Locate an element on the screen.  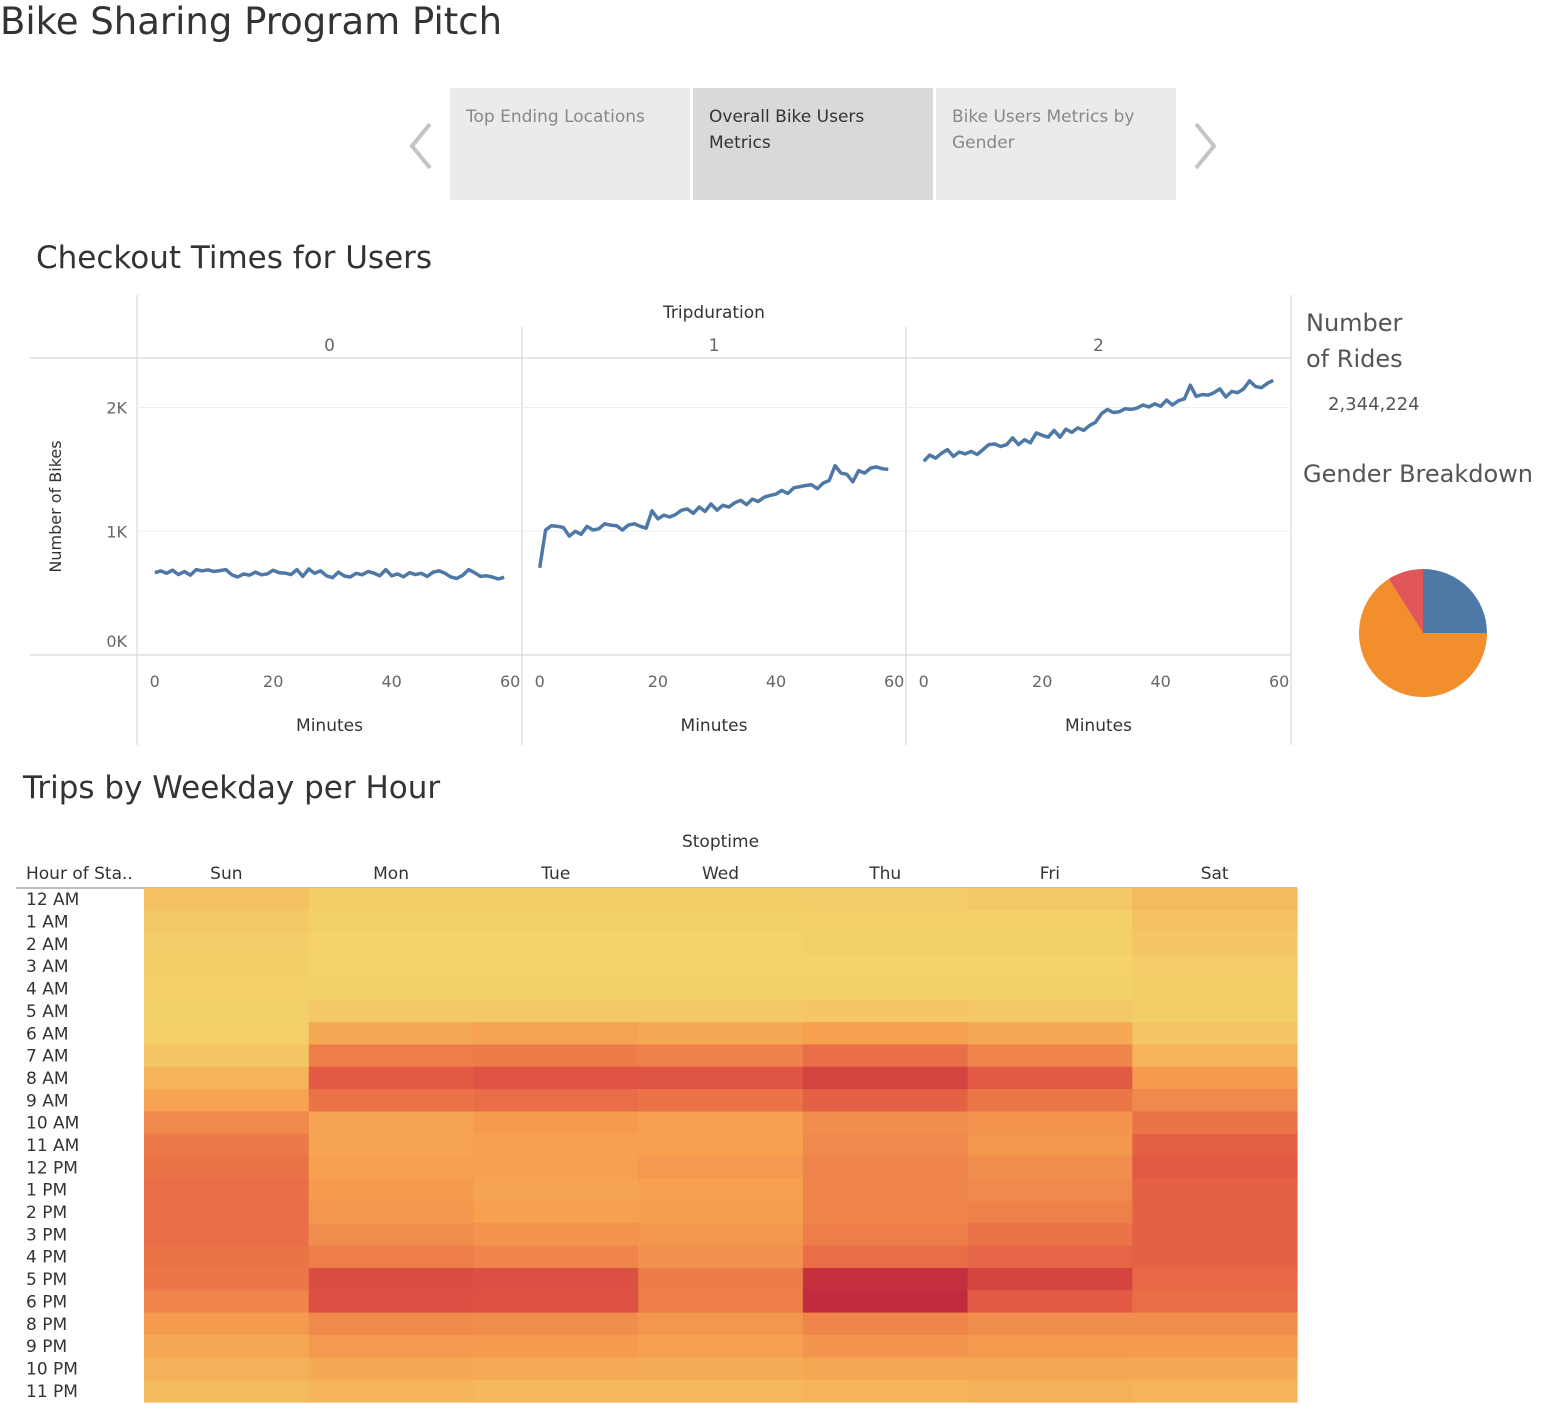
story-tab-label: Top Ending Locations is located at coordinates (555, 117).